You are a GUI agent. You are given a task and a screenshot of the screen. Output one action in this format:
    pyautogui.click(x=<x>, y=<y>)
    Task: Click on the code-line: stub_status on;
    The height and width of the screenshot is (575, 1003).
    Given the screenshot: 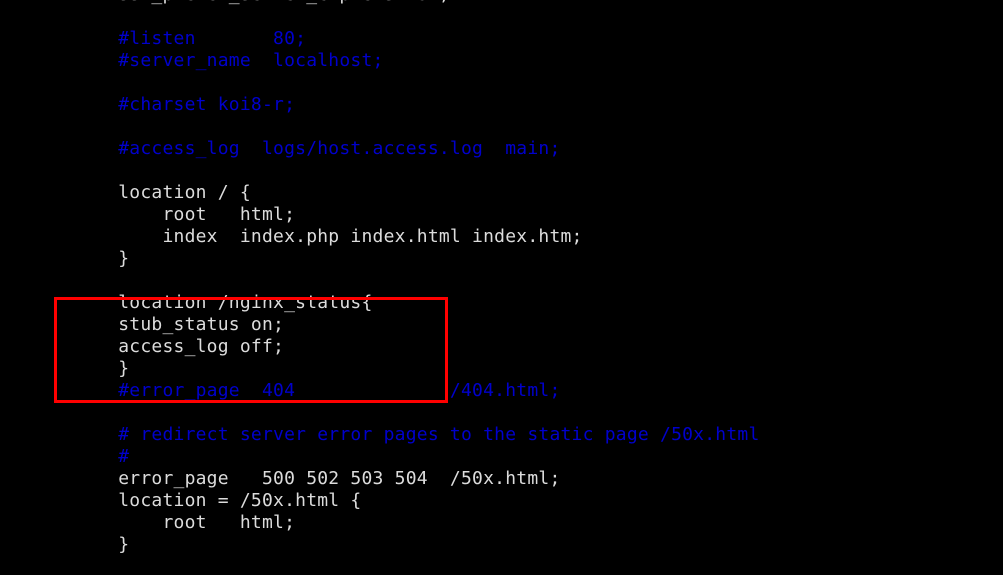 What is the action you would take?
    pyautogui.click(x=179, y=324)
    